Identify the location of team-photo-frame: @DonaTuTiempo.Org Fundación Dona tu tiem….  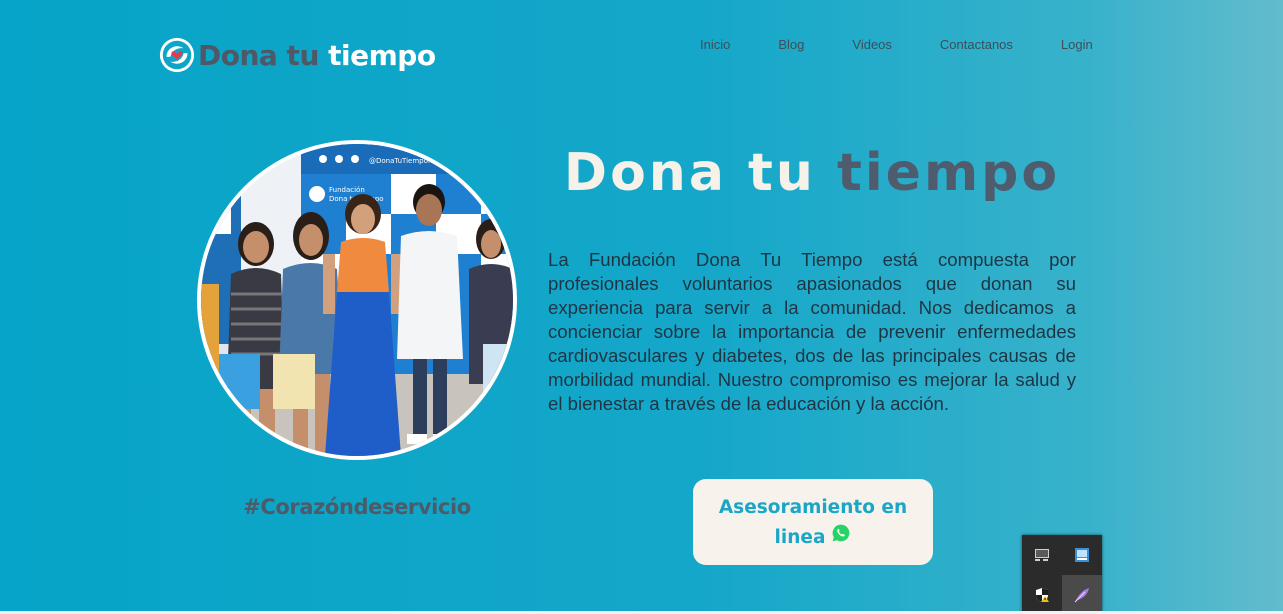
(357, 300).